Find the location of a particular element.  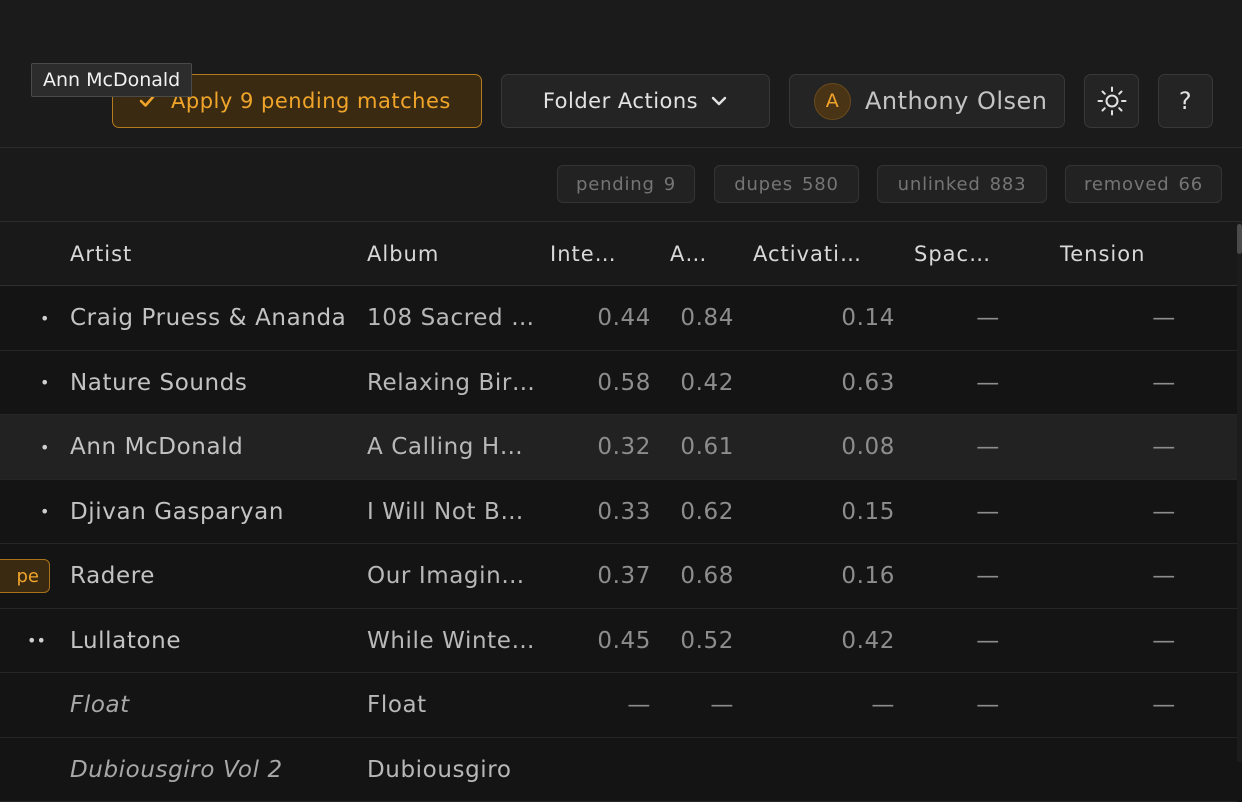

cell-a: 0.42 is located at coordinates (697, 383).